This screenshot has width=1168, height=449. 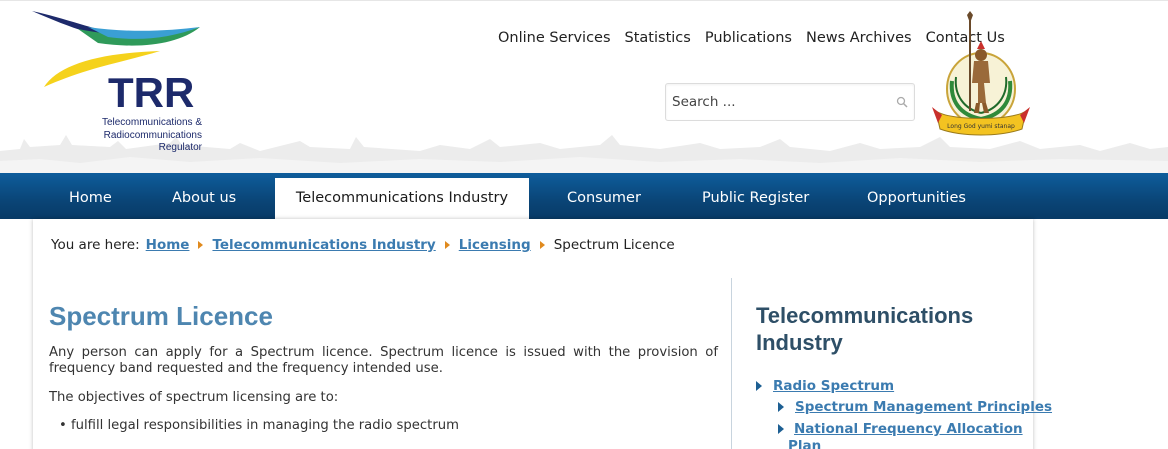 I want to click on top-nav-news-archives: News Archives, so click(x=859, y=38).